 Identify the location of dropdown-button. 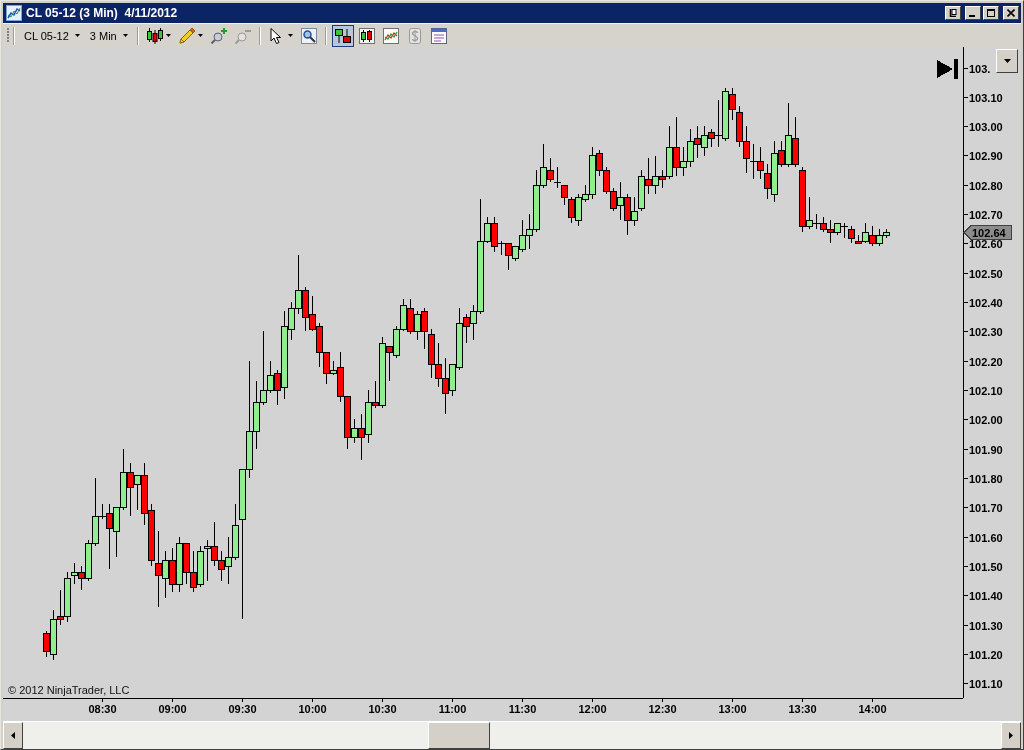
(1007, 61).